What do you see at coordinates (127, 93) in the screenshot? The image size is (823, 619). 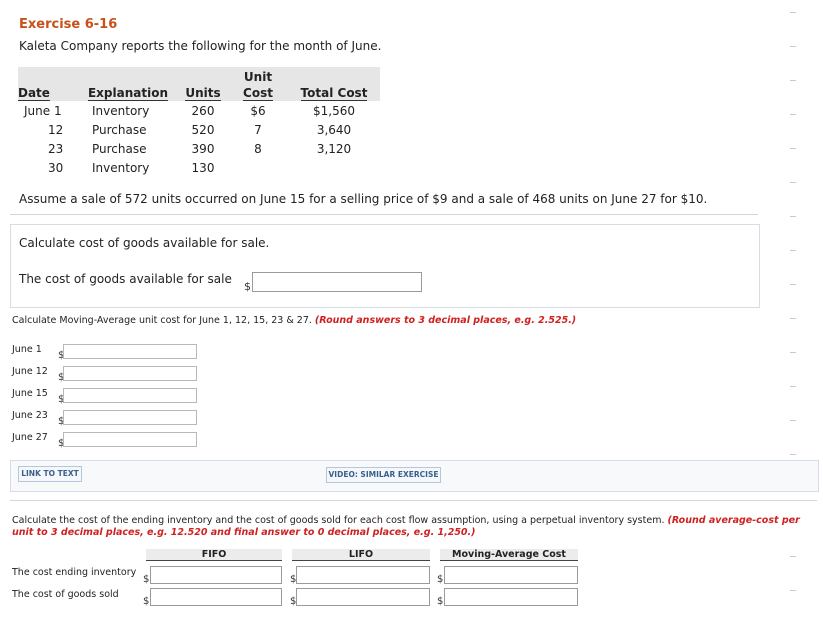 I see `col-explanation-header: Explanation` at bounding box center [127, 93].